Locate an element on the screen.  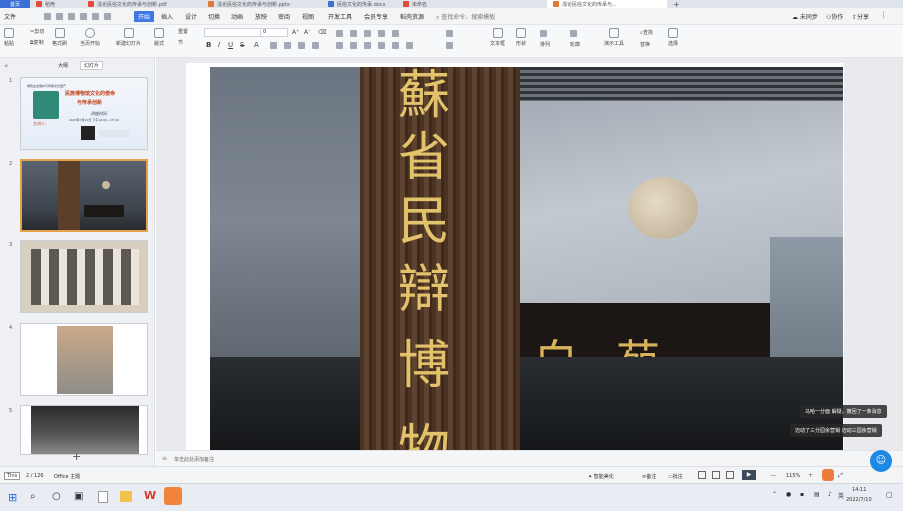
text-direction-icon is located at coordinates (409, 45).